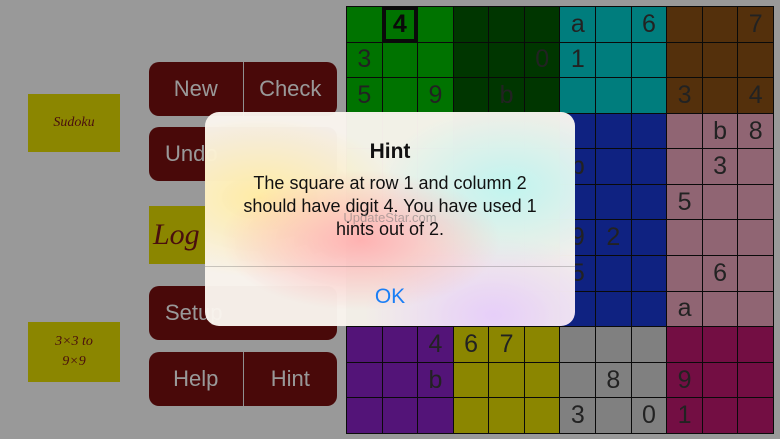 This screenshot has height=439, width=780. I want to click on ok-button: OK, so click(390, 296).